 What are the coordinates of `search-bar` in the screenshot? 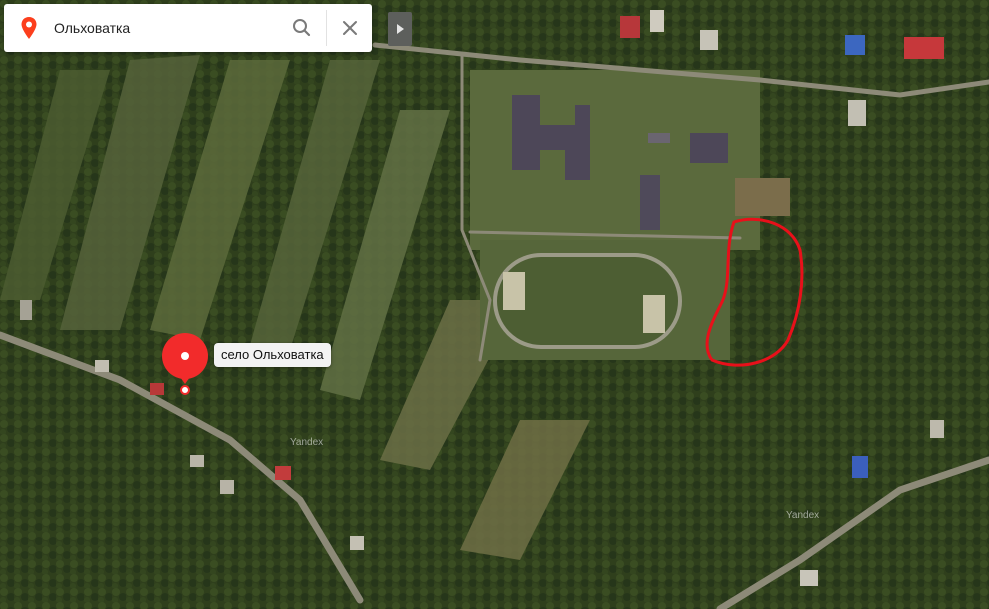 It's located at (188, 28).